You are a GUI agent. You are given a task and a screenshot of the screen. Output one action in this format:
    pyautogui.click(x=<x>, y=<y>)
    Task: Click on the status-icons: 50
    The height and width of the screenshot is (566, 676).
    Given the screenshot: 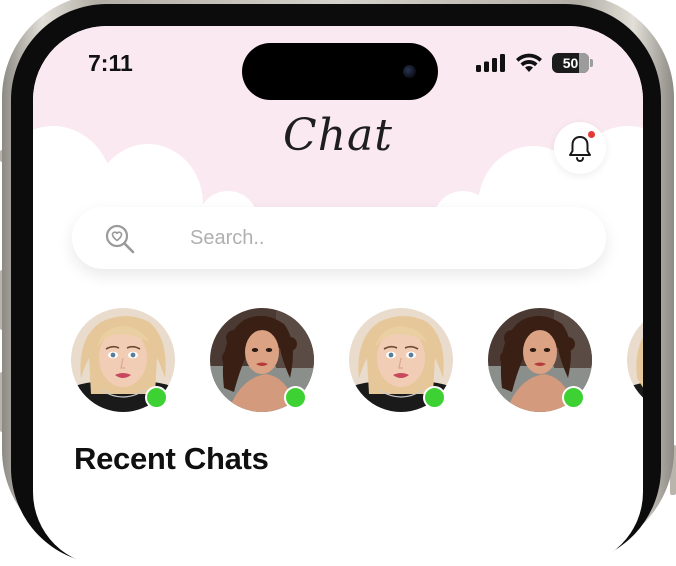 What is the action you would take?
    pyautogui.click(x=534, y=63)
    